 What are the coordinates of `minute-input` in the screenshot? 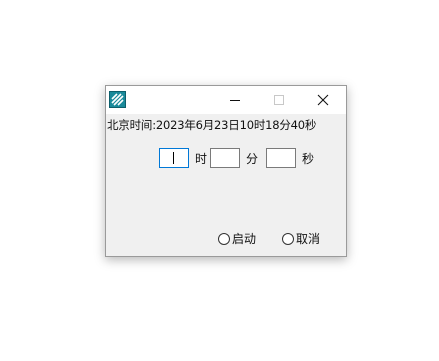 It's located at (225, 158).